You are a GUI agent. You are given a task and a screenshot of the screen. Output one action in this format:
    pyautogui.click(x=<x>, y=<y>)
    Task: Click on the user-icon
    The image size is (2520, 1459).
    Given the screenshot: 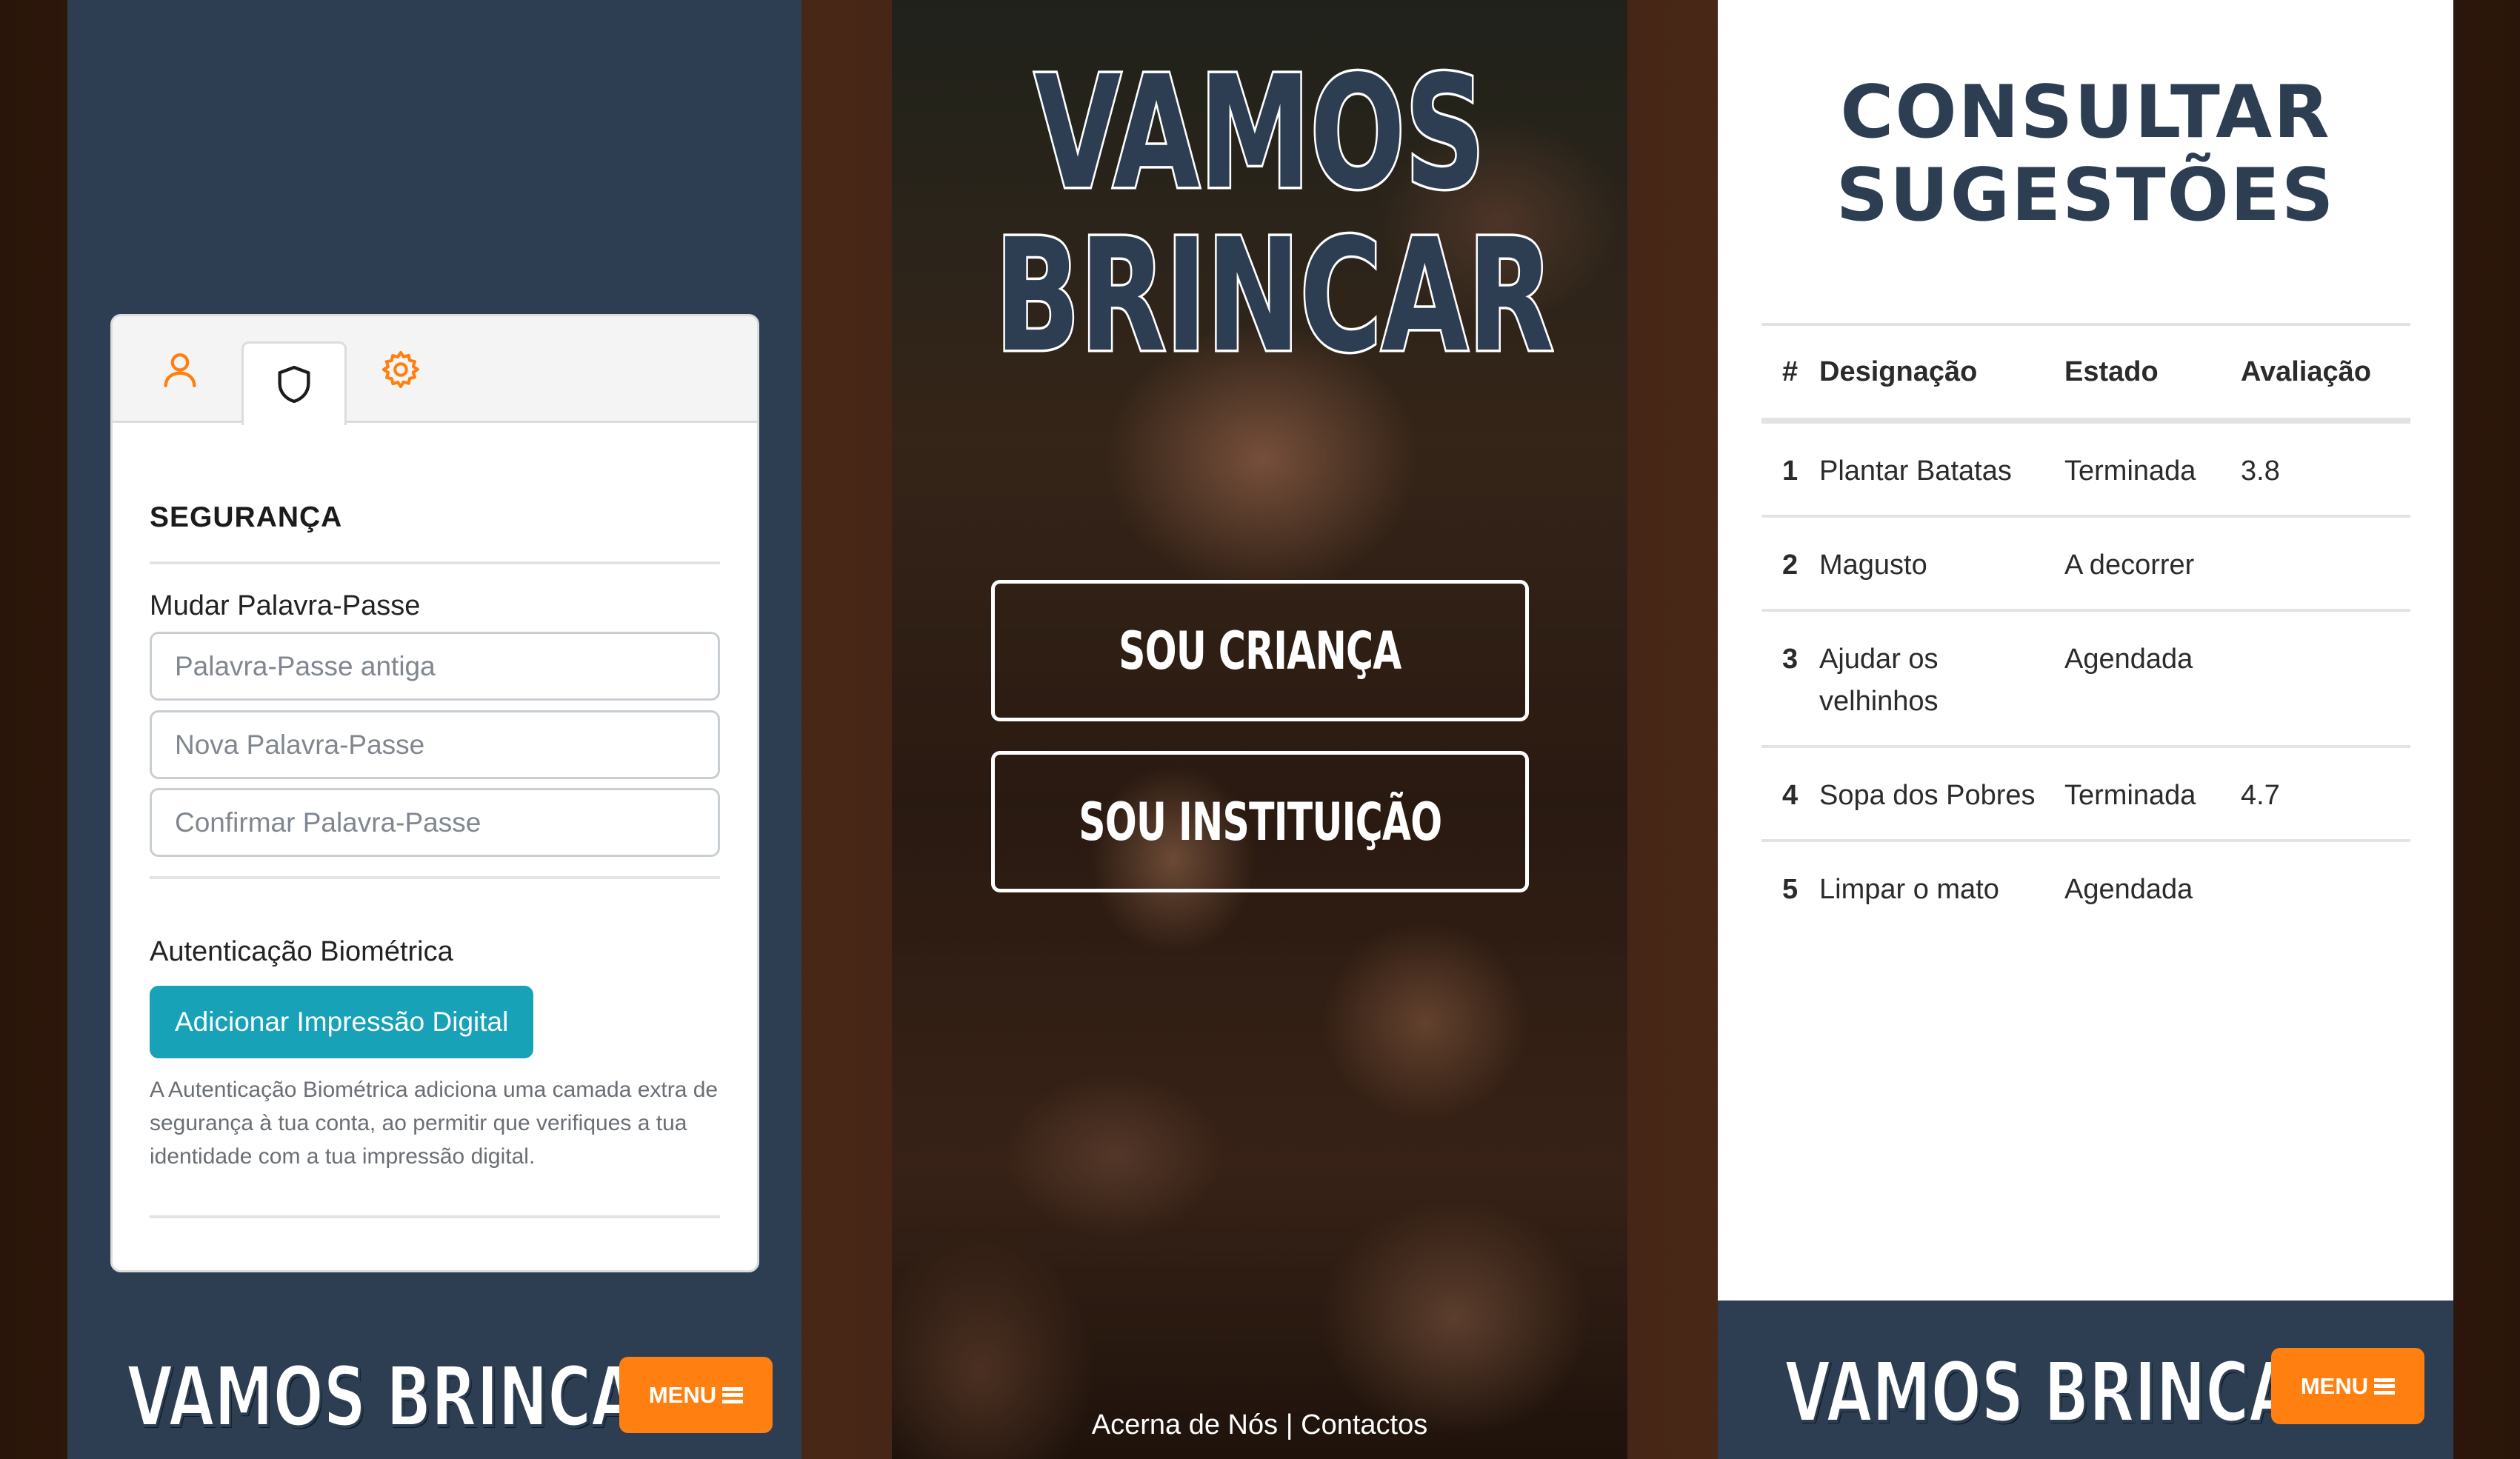 What is the action you would take?
    pyautogui.click(x=180, y=370)
    